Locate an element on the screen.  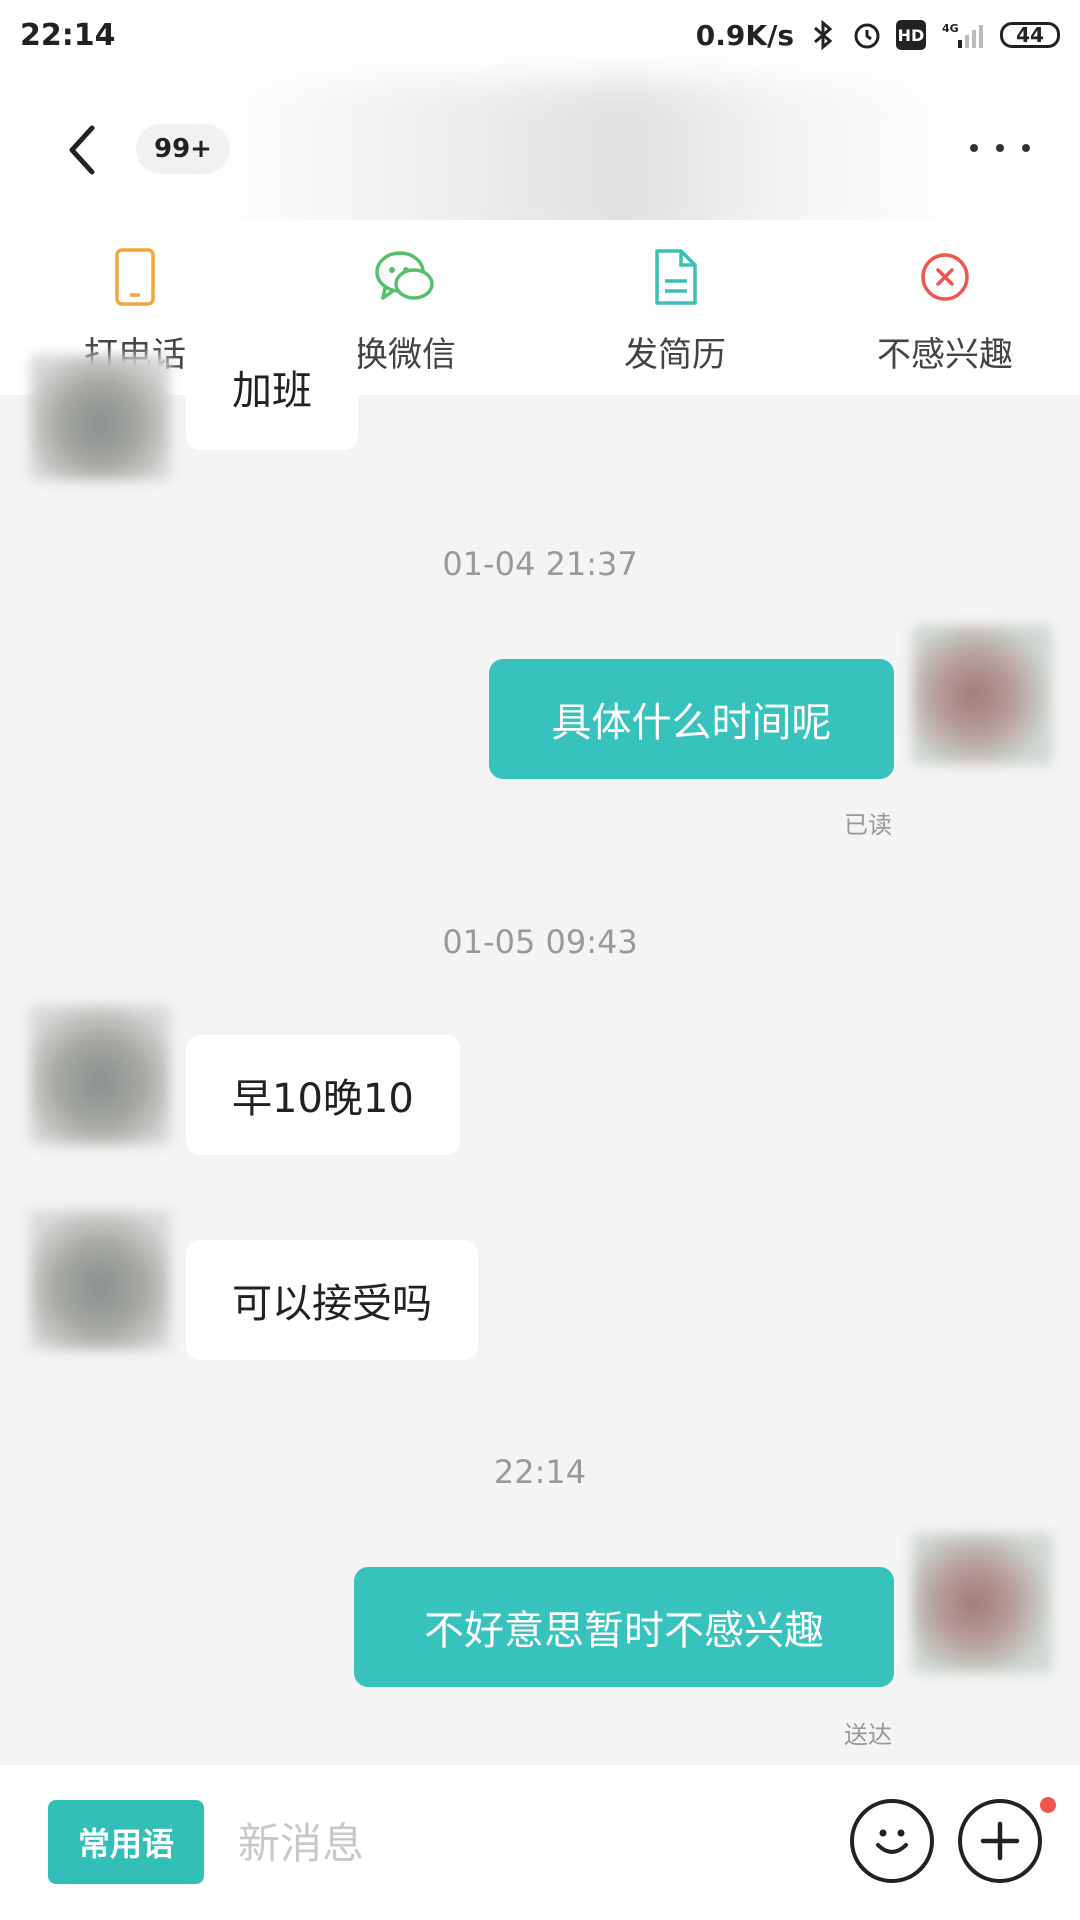
more-options-button is located at coordinates (1000, 148).